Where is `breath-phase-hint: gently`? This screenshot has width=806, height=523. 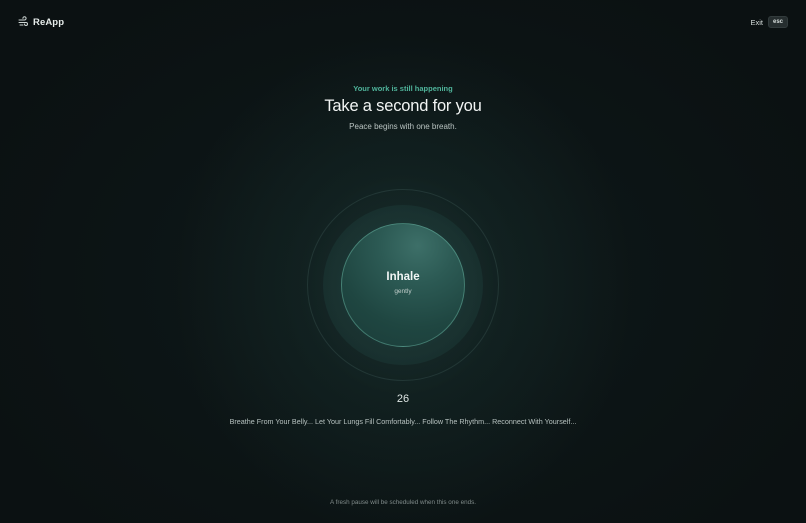
breath-phase-hint: gently is located at coordinates (403, 291).